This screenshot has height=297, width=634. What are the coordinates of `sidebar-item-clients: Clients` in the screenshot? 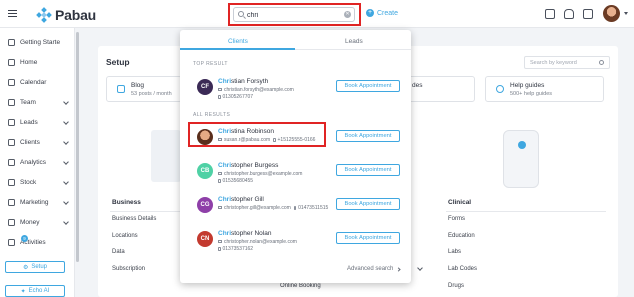 It's located at (39, 142).